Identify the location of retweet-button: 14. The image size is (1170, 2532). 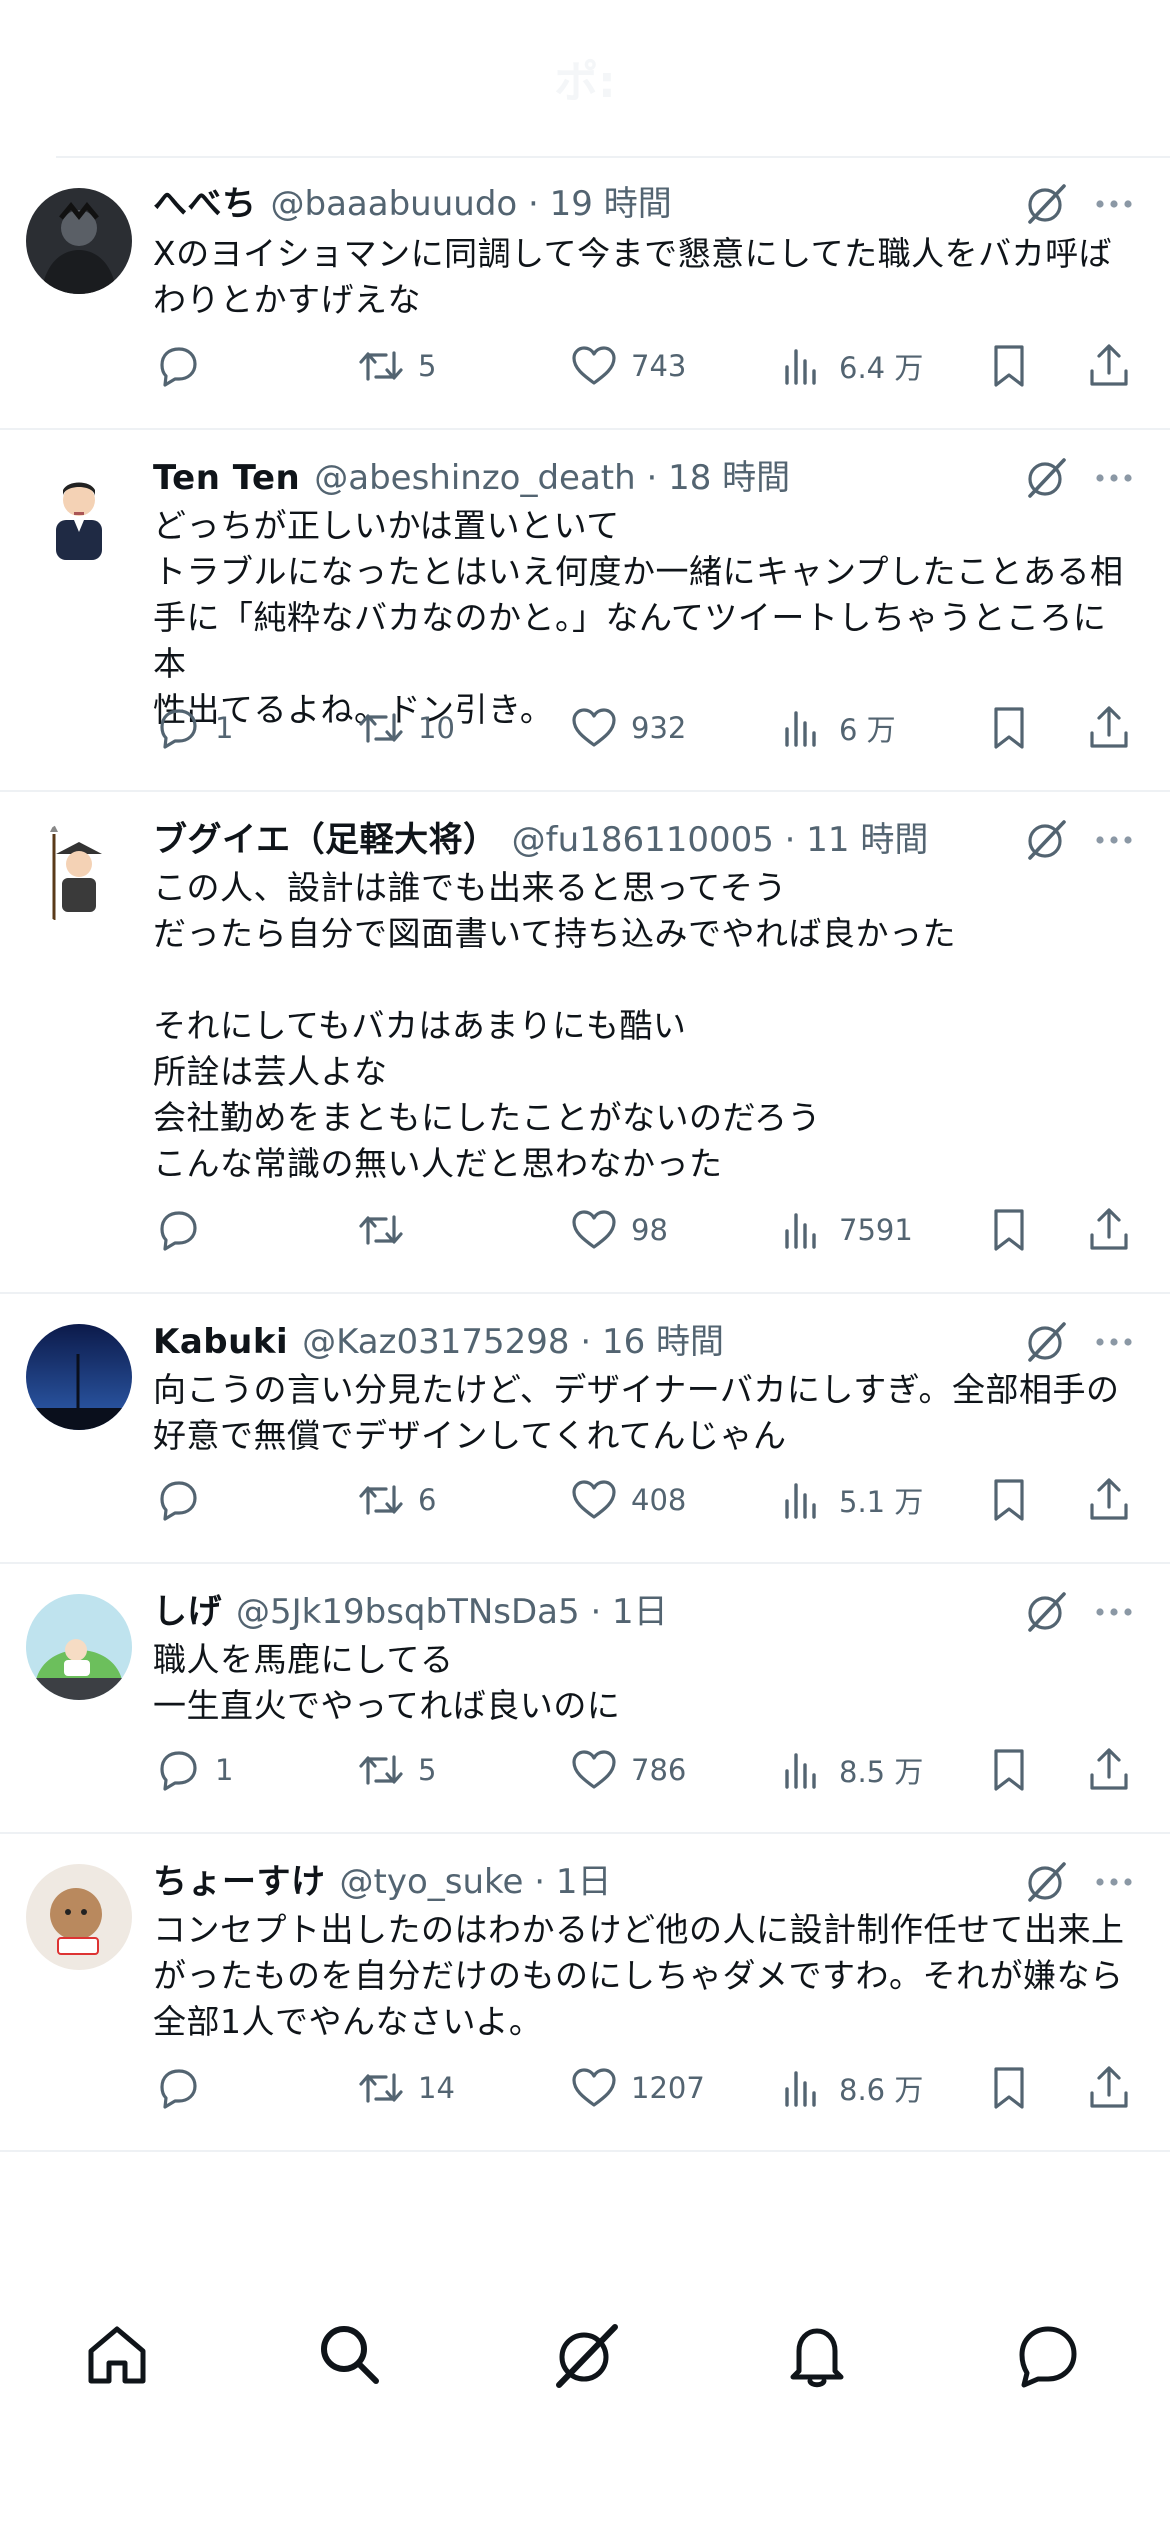
(405, 2088).